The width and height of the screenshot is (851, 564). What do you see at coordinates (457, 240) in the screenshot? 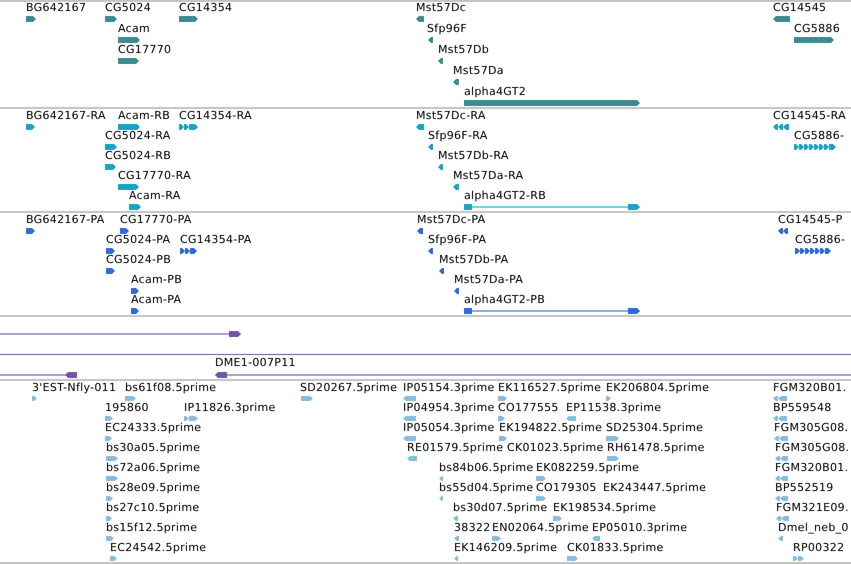
I see `feature-label: Sfp96F-PA` at bounding box center [457, 240].